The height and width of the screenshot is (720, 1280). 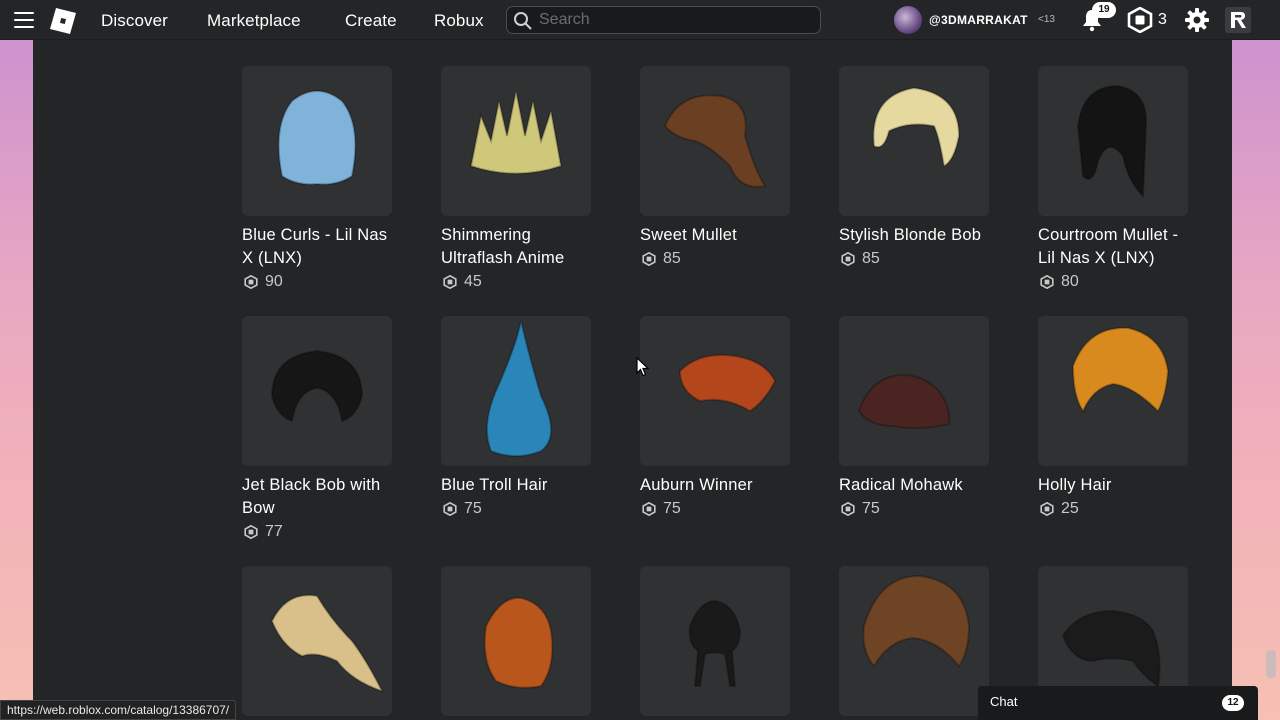 I want to click on nav-discover: Discover, so click(x=134, y=21).